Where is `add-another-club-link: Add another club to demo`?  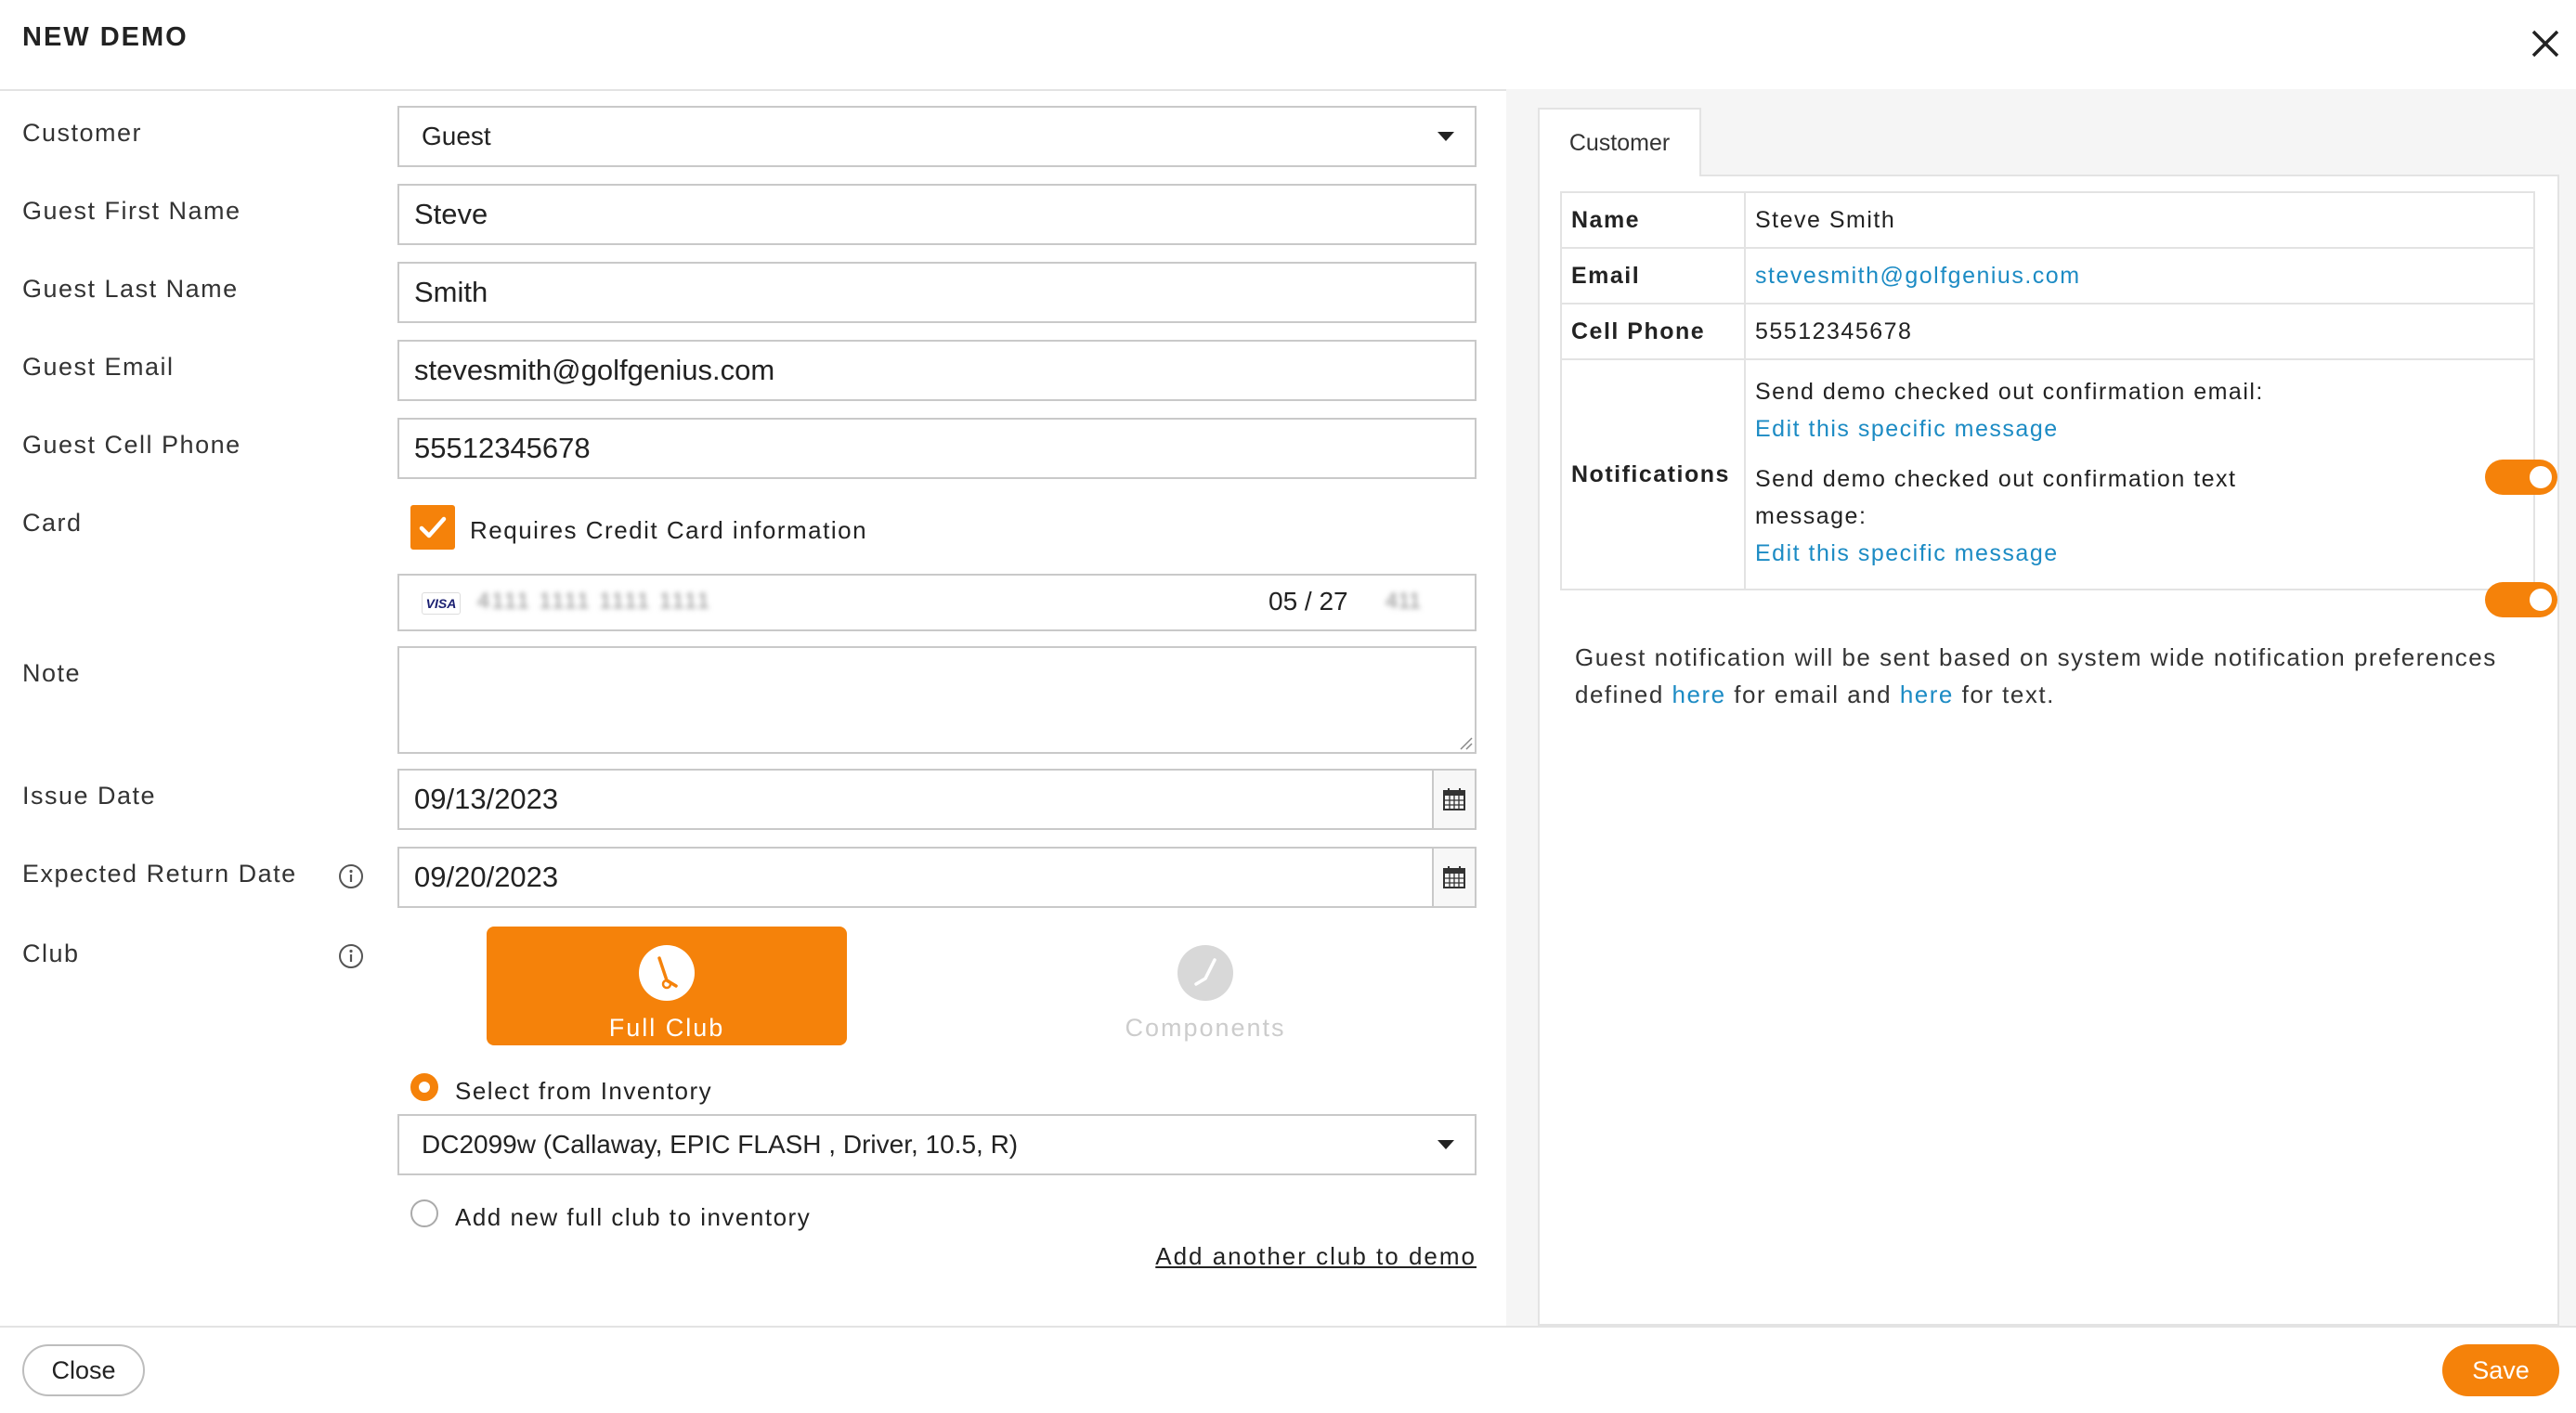 add-another-club-link: Add another club to demo is located at coordinates (1316, 1257).